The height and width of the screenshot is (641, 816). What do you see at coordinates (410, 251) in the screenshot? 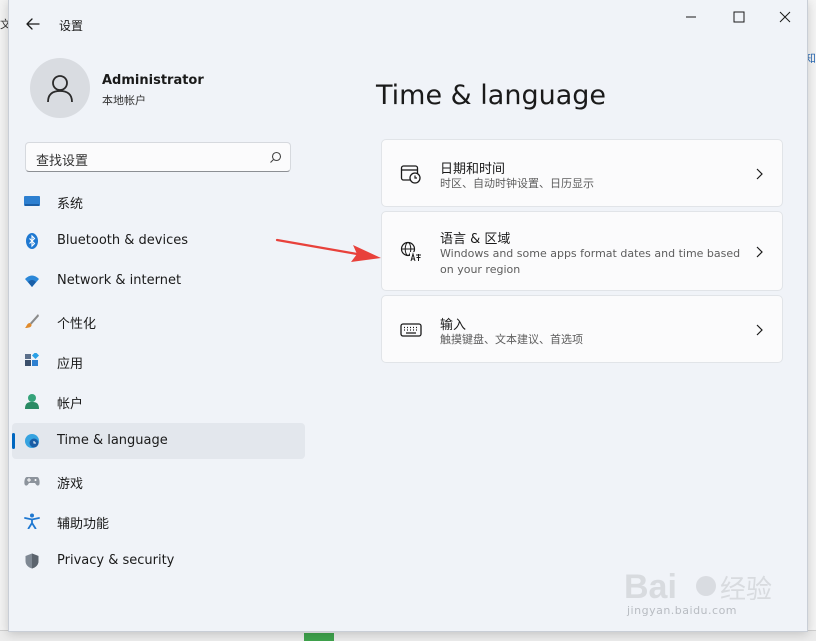
I see `language-icon` at bounding box center [410, 251].